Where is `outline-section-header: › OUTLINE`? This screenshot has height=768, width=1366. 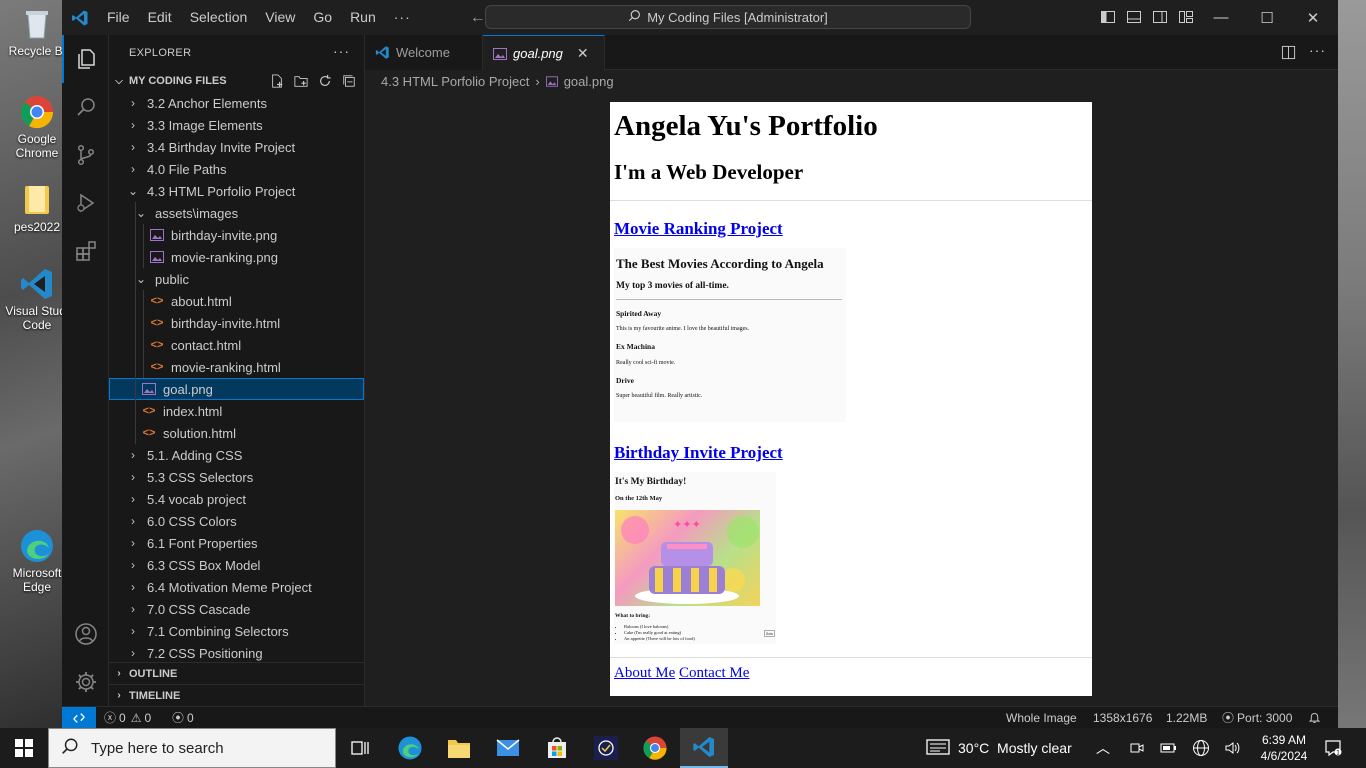
outline-section-header: › OUTLINE is located at coordinates (236, 673).